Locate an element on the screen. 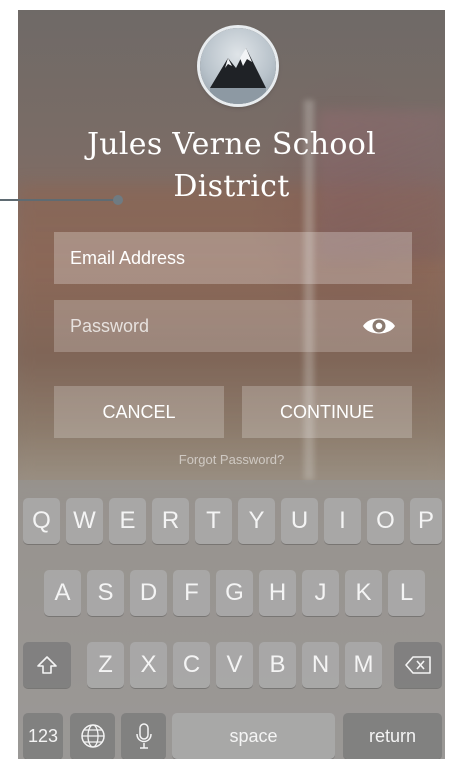 Image resolution: width=453 pixels, height=759 pixels. key-l: L is located at coordinates (406, 593).